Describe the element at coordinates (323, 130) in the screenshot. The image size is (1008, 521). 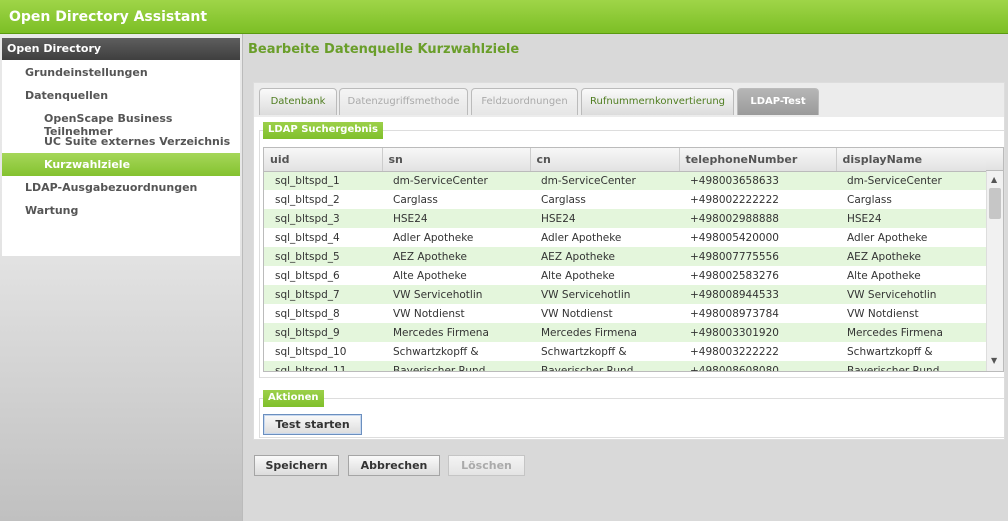
I see `results-legend: LDAP Suchergebnis` at that location.